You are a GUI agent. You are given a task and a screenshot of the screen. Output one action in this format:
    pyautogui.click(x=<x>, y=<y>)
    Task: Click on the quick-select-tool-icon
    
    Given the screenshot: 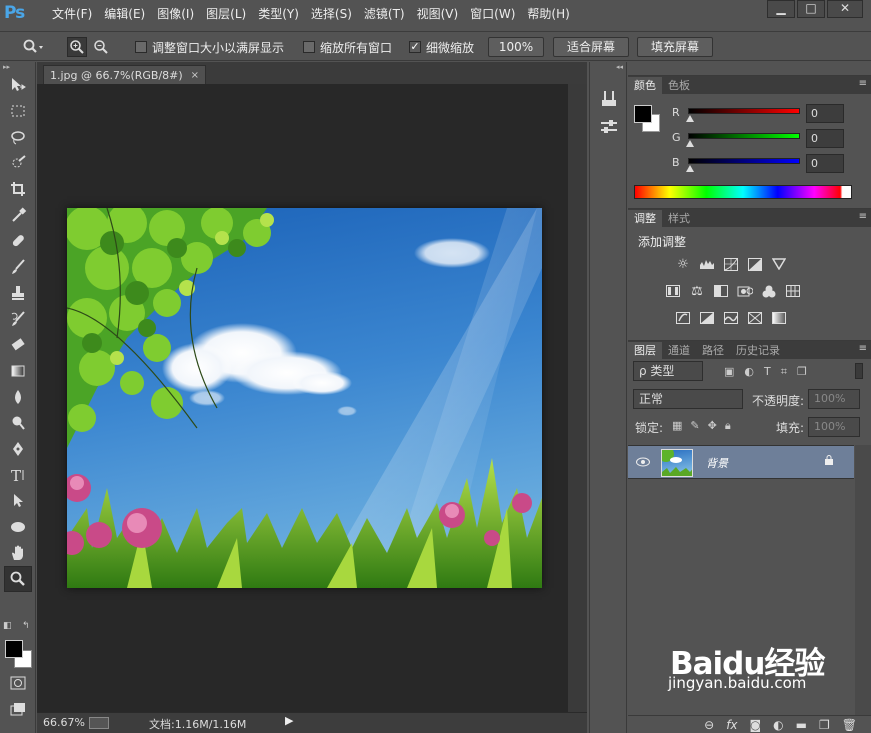 What is the action you would take?
    pyautogui.click(x=18, y=163)
    